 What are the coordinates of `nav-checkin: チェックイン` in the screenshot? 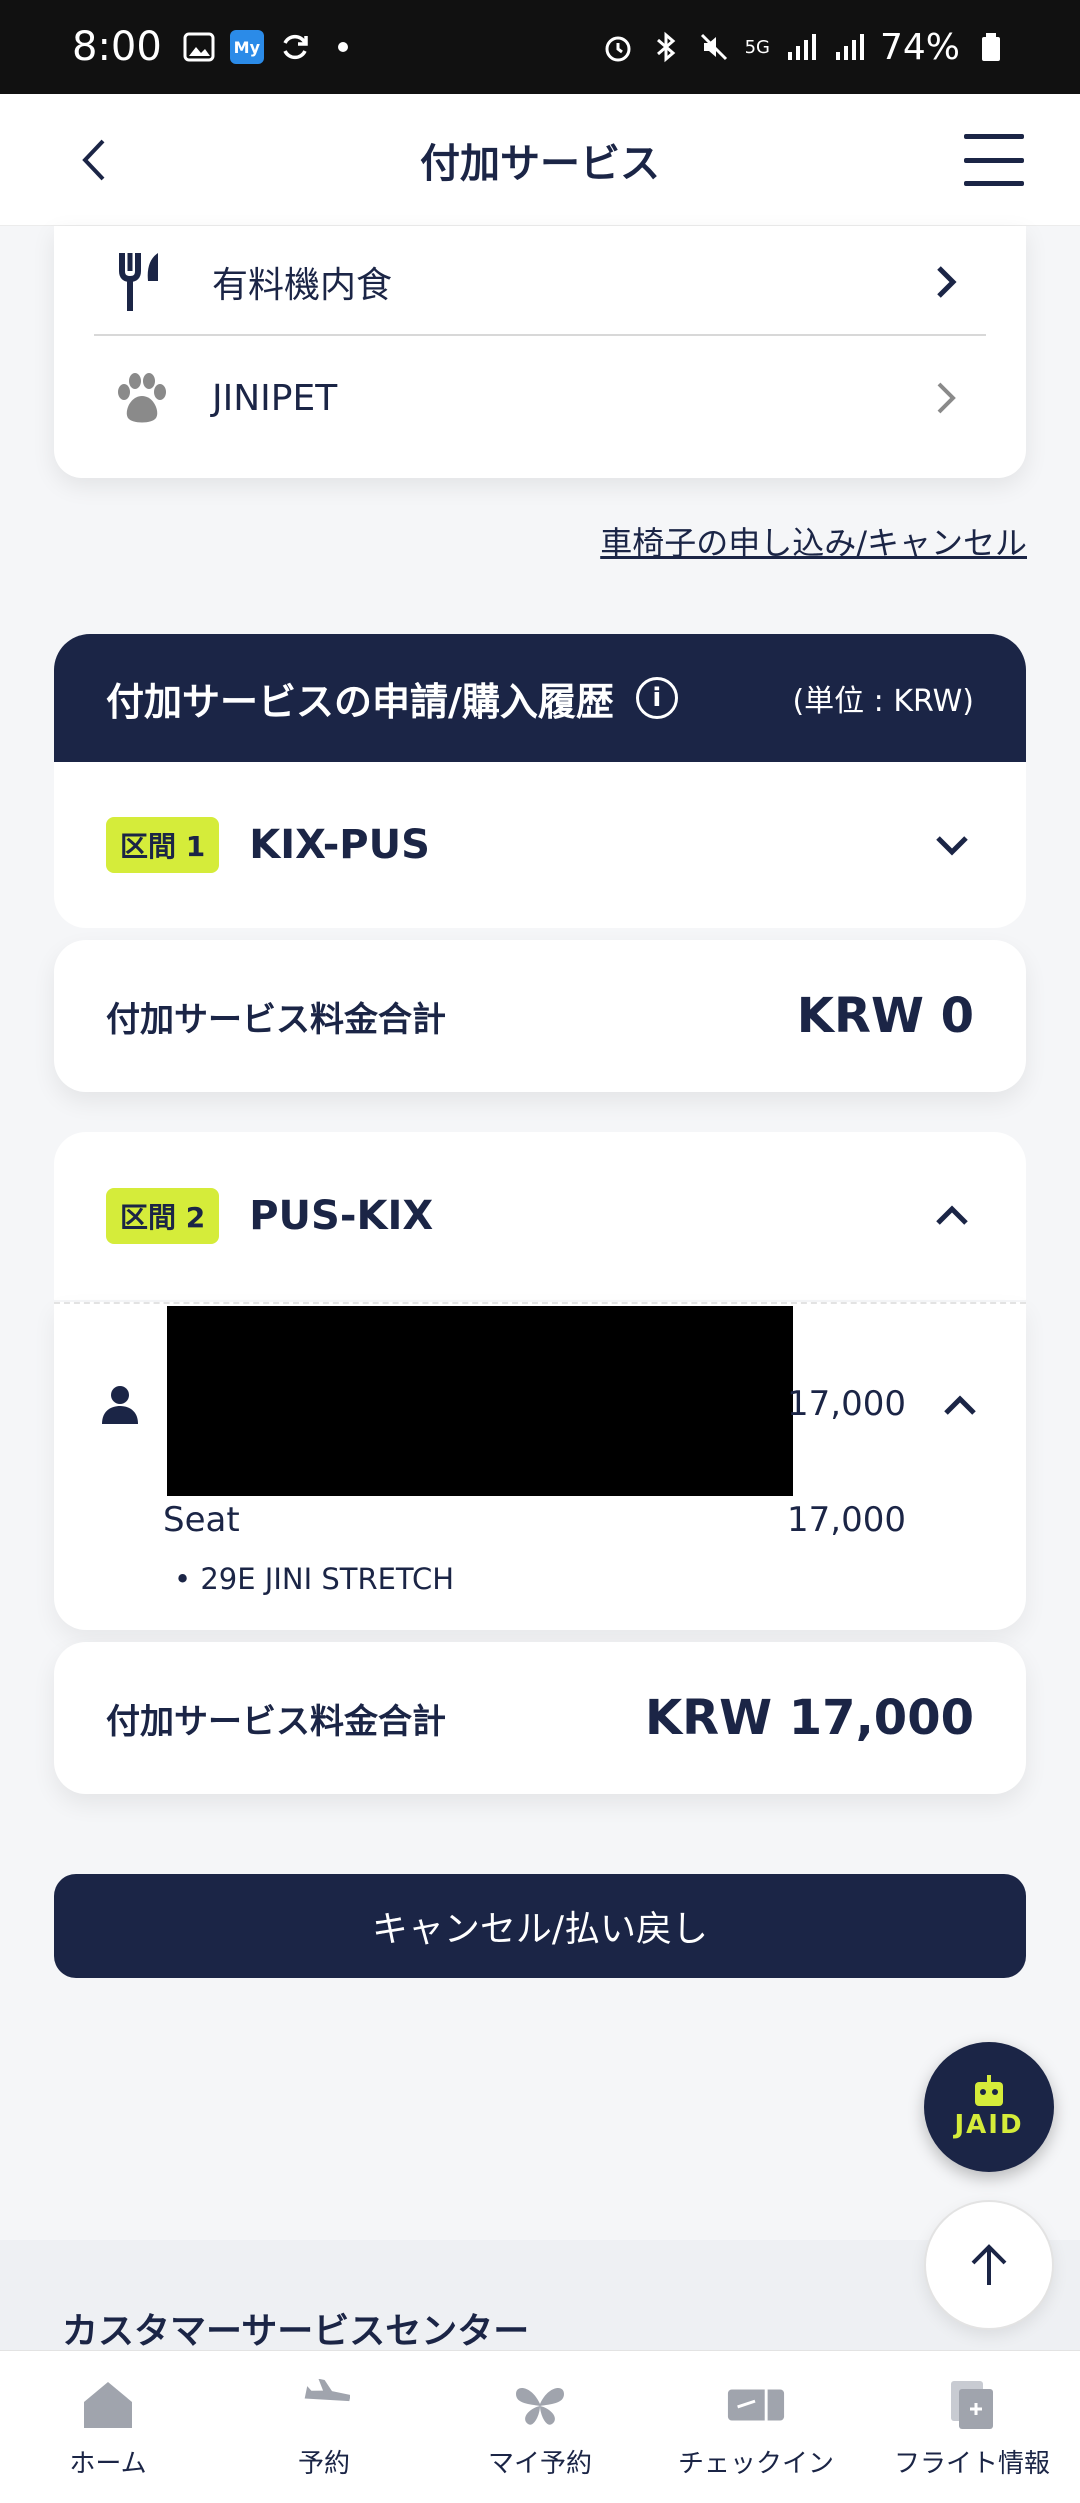 It's located at (756, 2427).